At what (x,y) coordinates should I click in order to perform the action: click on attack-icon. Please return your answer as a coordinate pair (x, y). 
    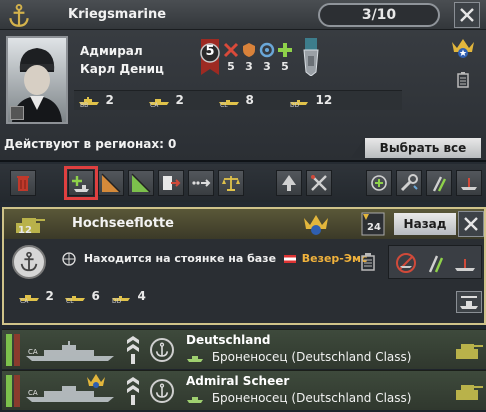
    Looking at the image, I should click on (231, 50).